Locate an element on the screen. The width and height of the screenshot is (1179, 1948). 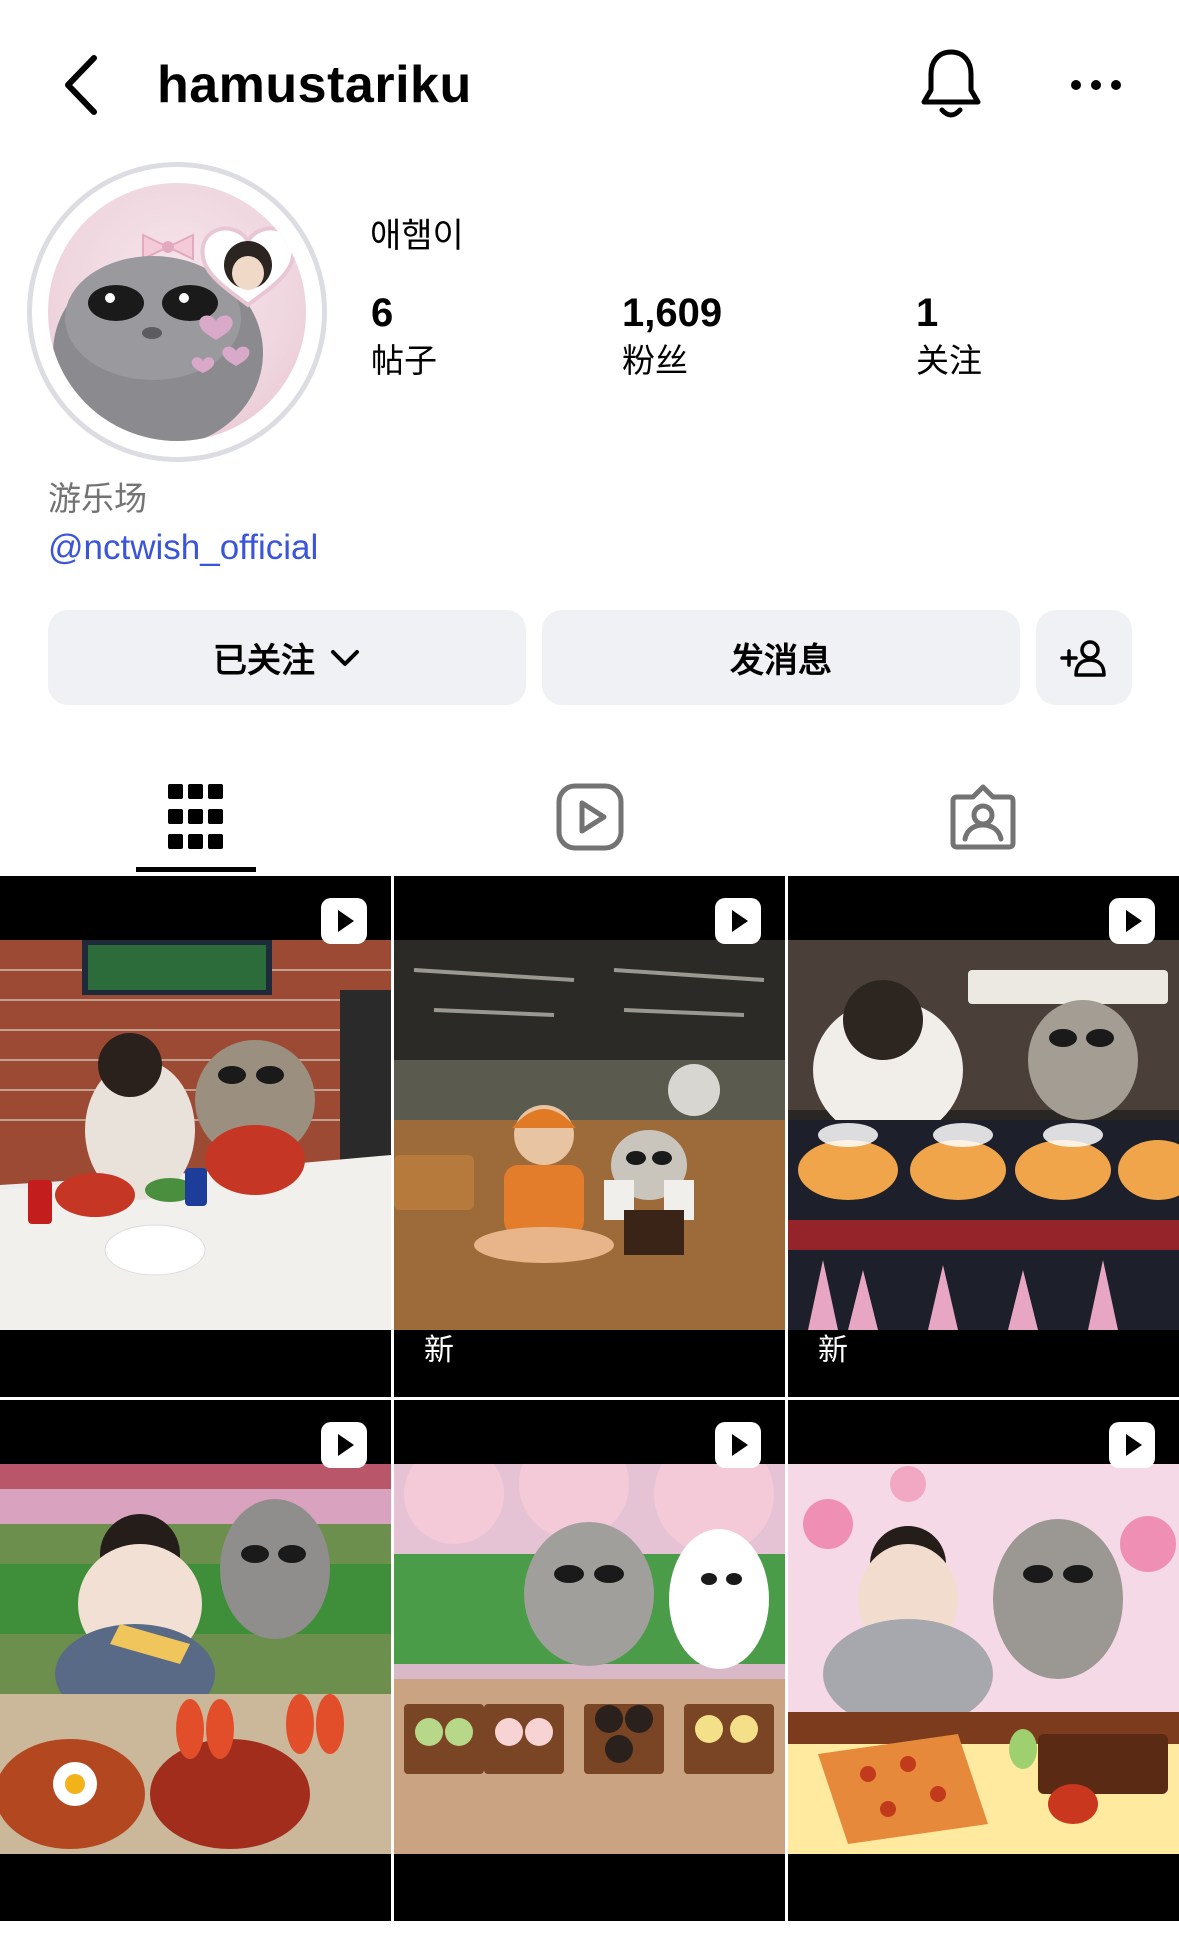
bio-mention-link: @nctwish_official is located at coordinates (183, 548).